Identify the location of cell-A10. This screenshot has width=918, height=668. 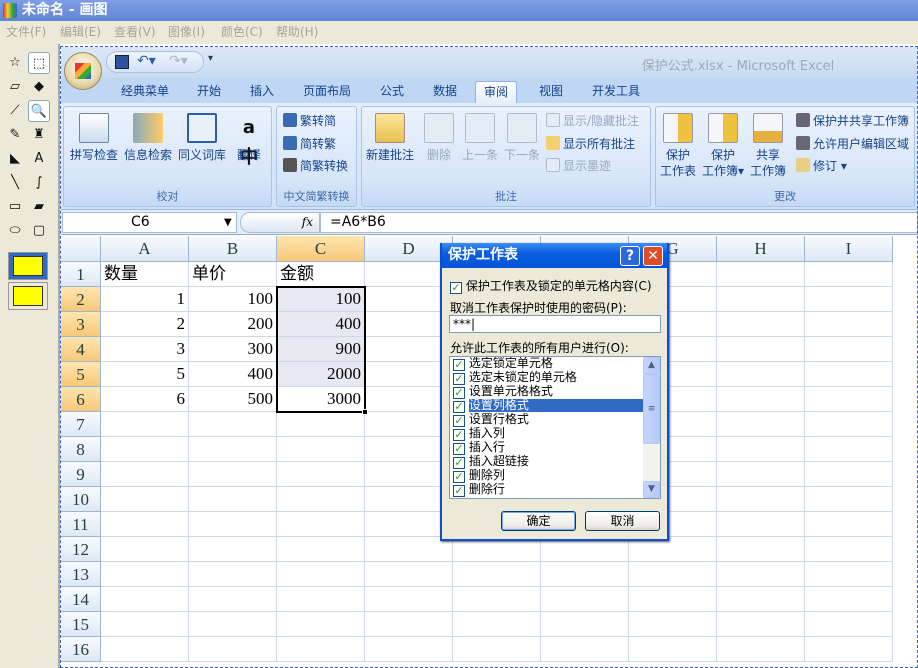
(145, 499).